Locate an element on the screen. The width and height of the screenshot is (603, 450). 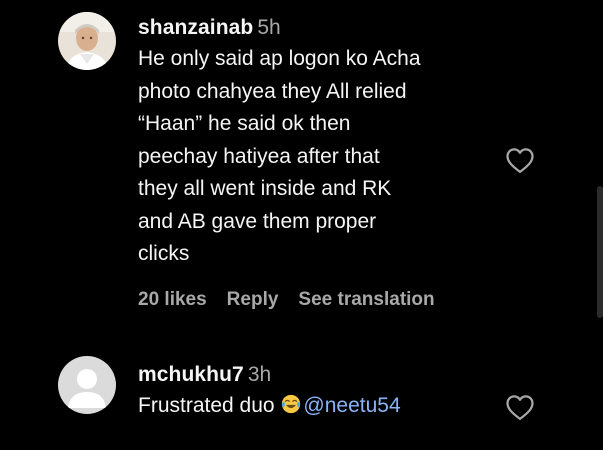
comment-time: 3h is located at coordinates (259, 374).